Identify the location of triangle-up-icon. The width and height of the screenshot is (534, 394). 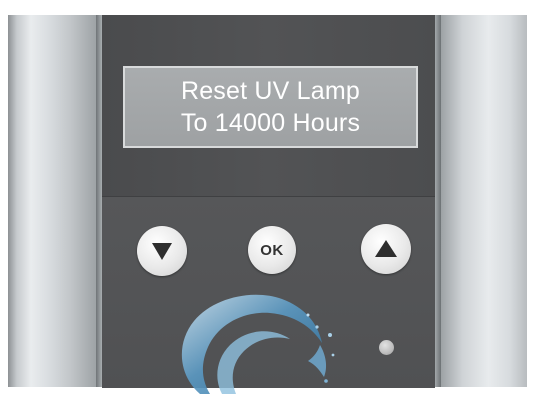
(386, 248).